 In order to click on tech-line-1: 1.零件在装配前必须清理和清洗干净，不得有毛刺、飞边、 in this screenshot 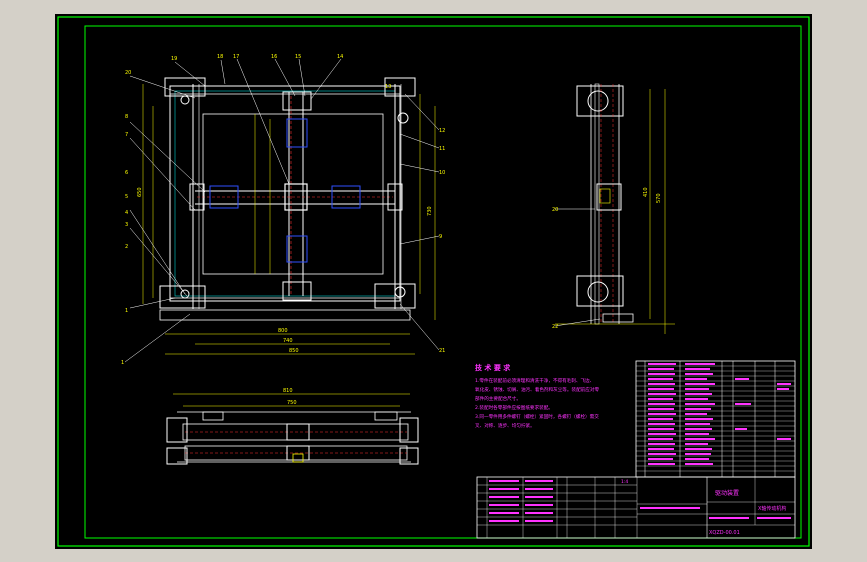, I will do `click(534, 380)`.